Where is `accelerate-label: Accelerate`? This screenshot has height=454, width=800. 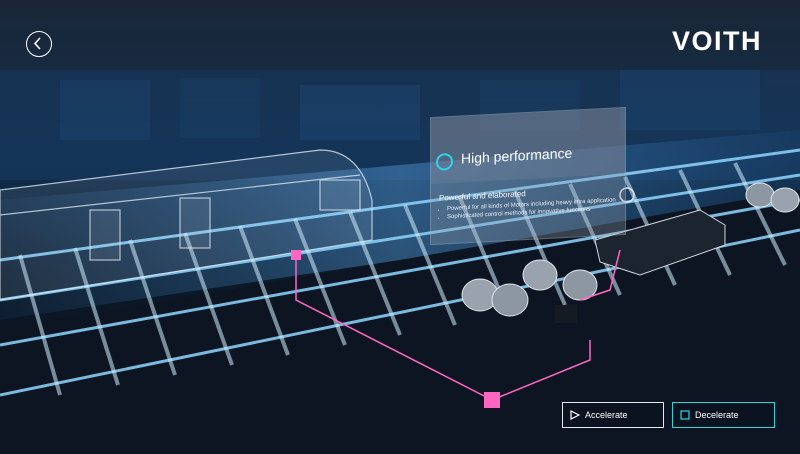 accelerate-label: Accelerate is located at coordinates (606, 415).